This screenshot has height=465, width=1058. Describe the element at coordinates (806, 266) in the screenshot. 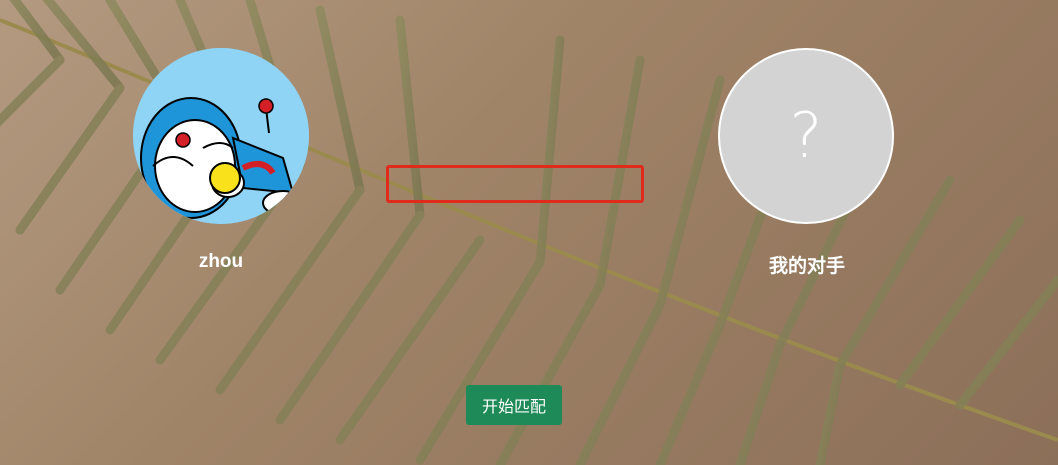

I see `opponent-name: 我的对手` at that location.